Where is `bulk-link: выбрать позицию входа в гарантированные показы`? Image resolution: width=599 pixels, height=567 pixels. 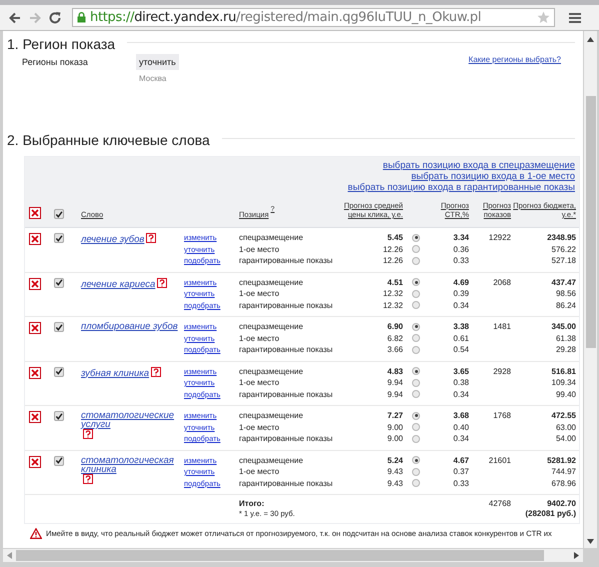 bulk-link: выбрать позицию входа в гарантированные показы is located at coordinates (461, 187).